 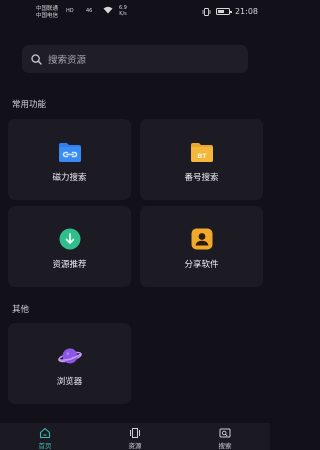 I want to click on signal-2-label: 46, so click(x=89, y=11).